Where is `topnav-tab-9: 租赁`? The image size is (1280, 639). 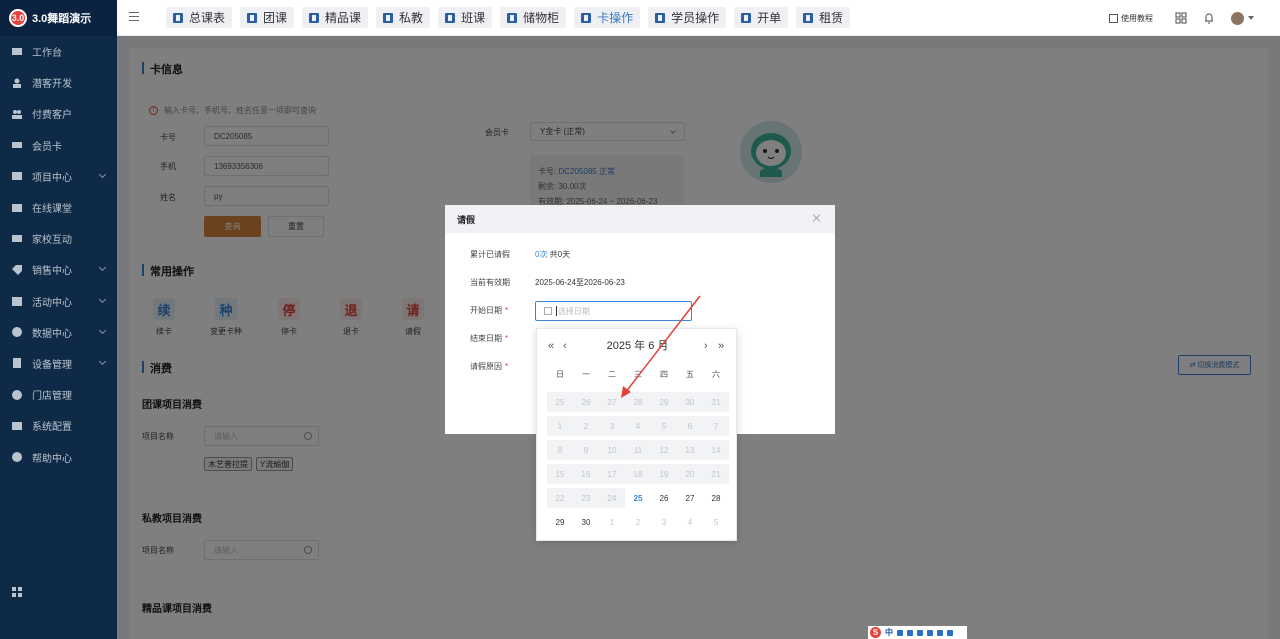
topnav-tab-9: 租赁 is located at coordinates (823, 17).